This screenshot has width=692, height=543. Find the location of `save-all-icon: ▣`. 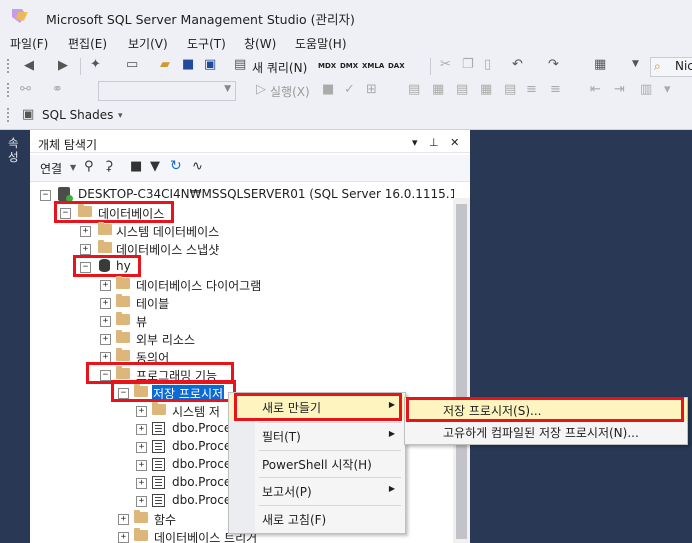

save-all-icon: ▣ is located at coordinates (210, 64).